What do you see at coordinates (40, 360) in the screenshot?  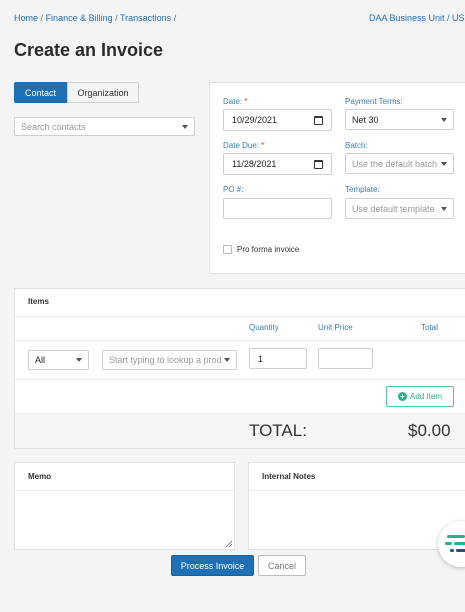 I see `item-type-value: All` at bounding box center [40, 360].